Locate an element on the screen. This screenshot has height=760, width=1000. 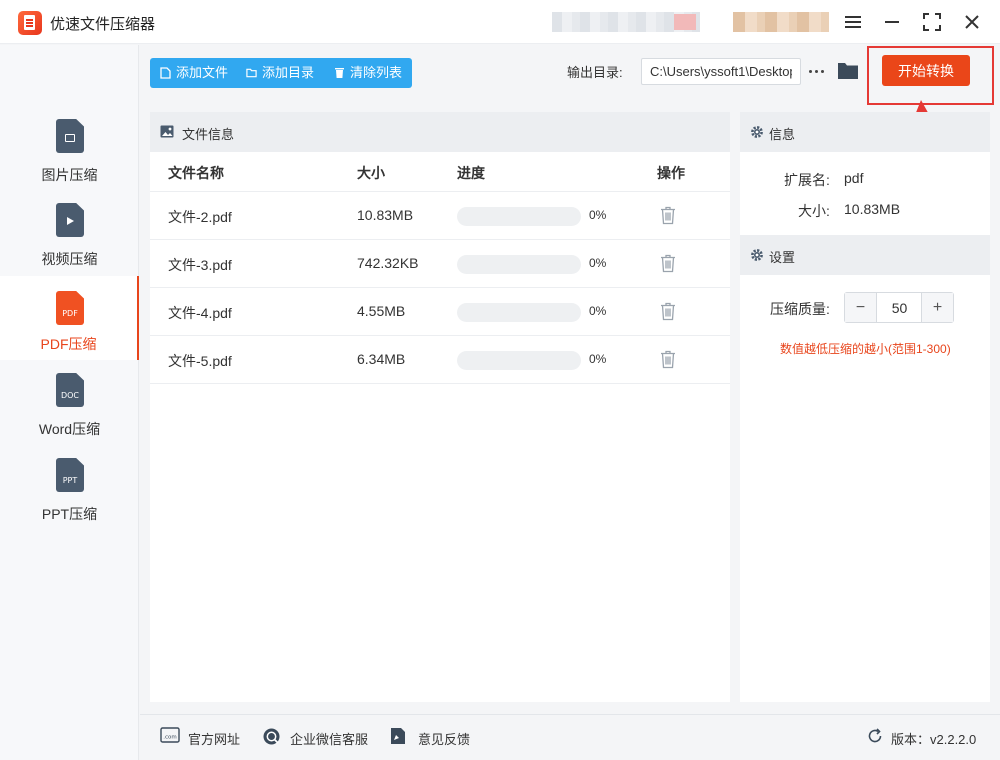
size-value: 10.83MB is located at coordinates (872, 209).